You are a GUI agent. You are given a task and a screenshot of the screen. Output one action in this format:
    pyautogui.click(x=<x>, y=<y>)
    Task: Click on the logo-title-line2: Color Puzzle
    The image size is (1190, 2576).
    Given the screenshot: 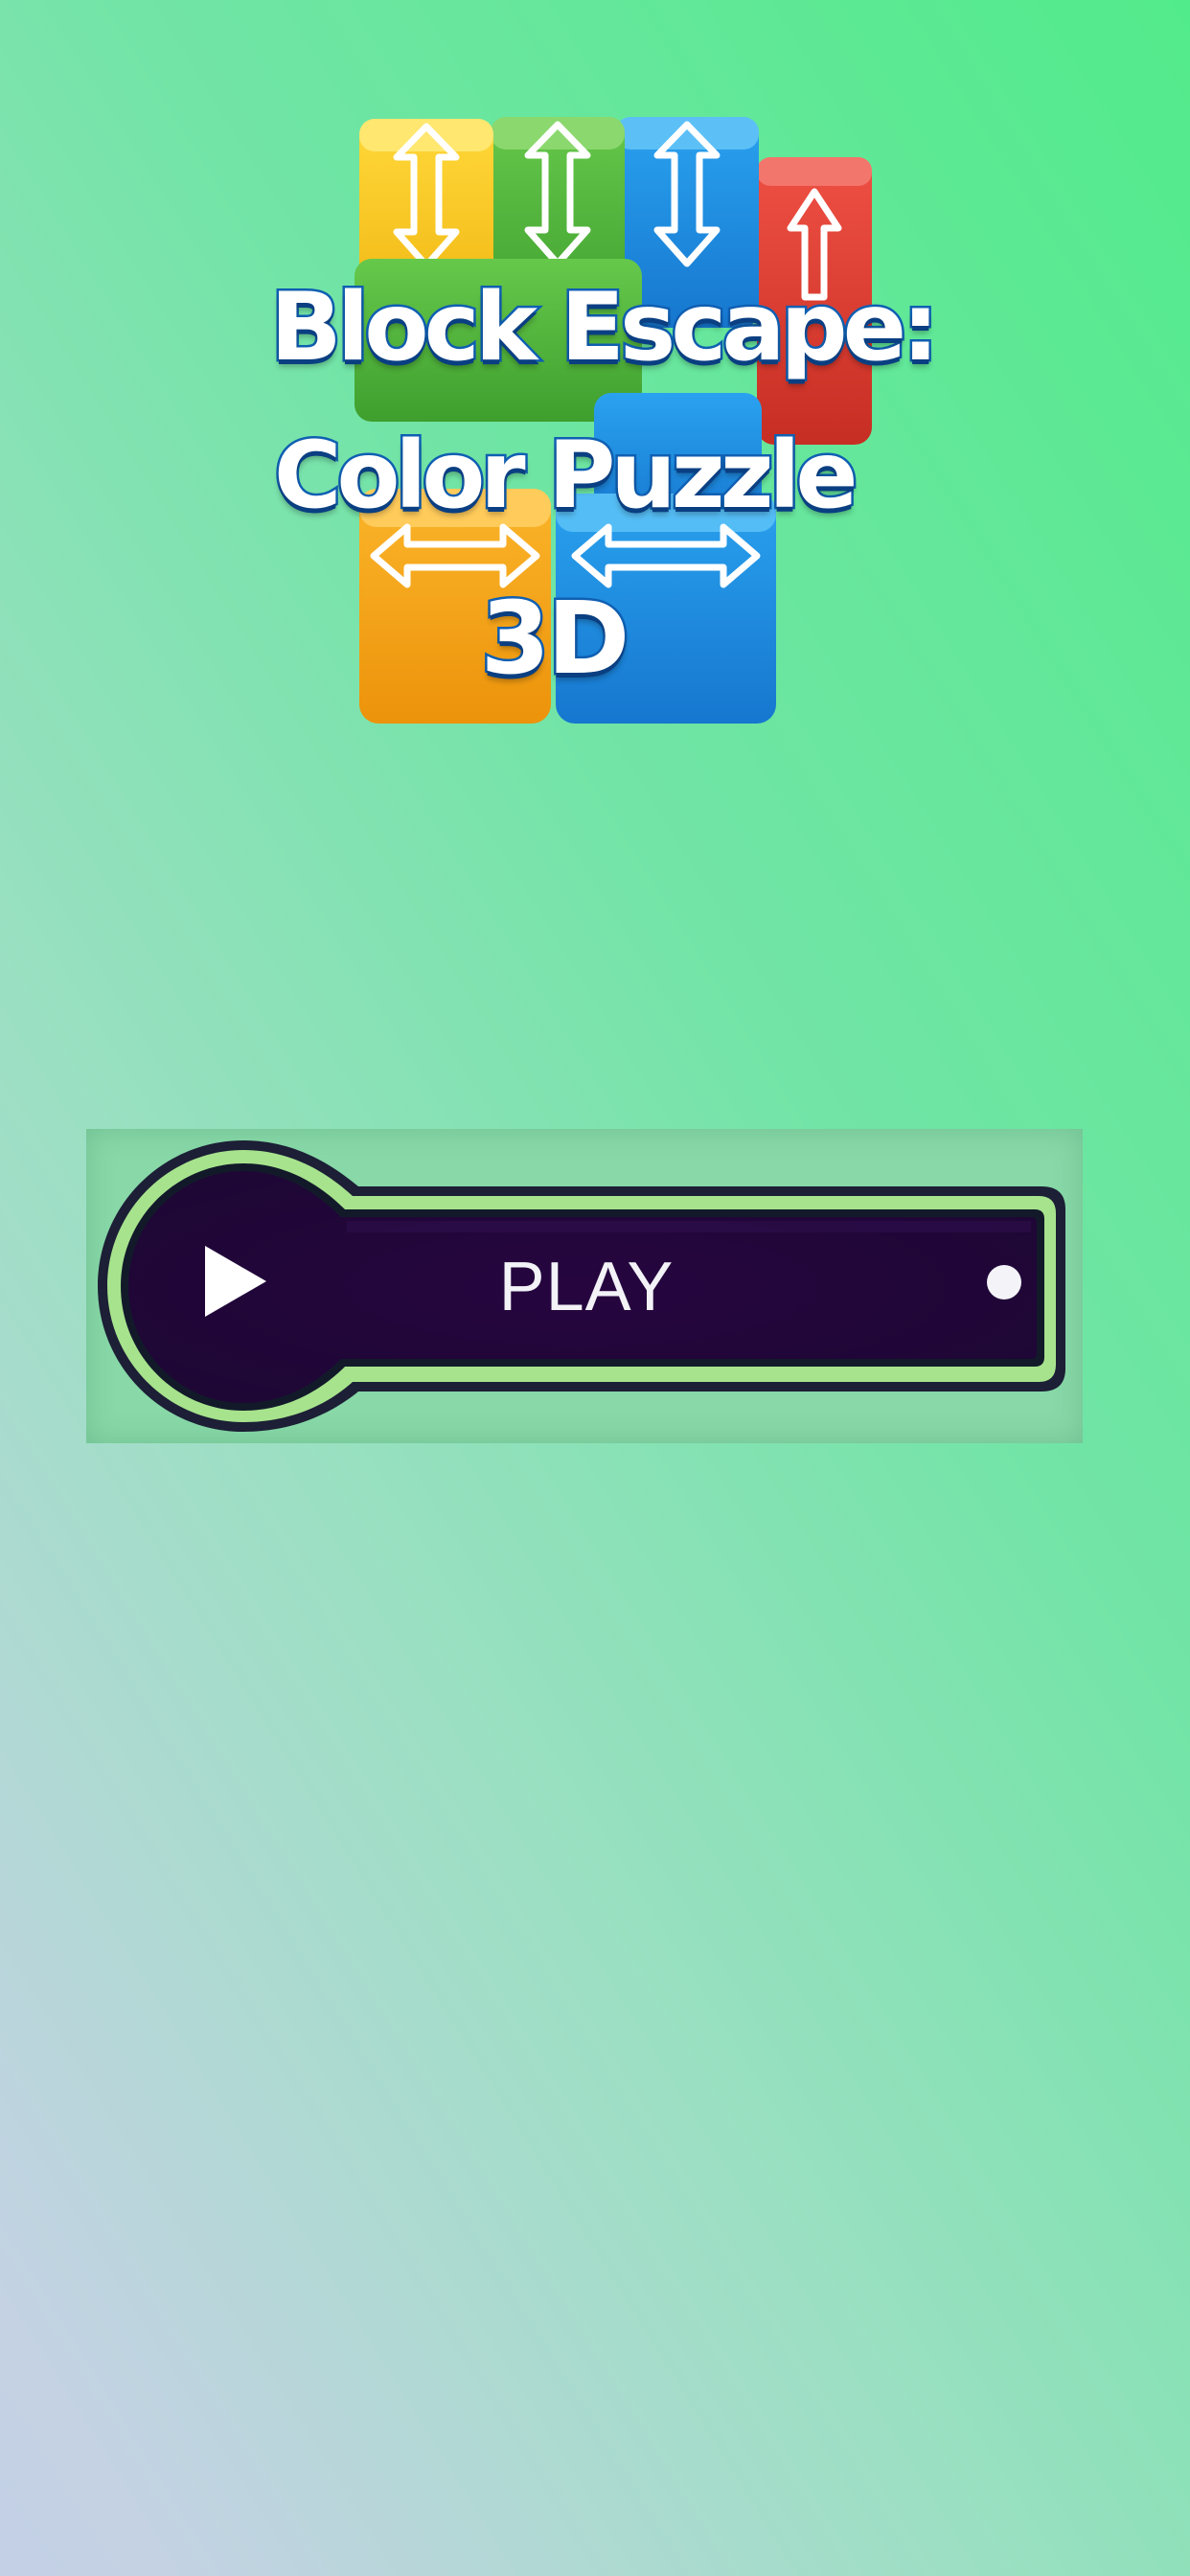 What is the action you would take?
    pyautogui.click(x=567, y=476)
    